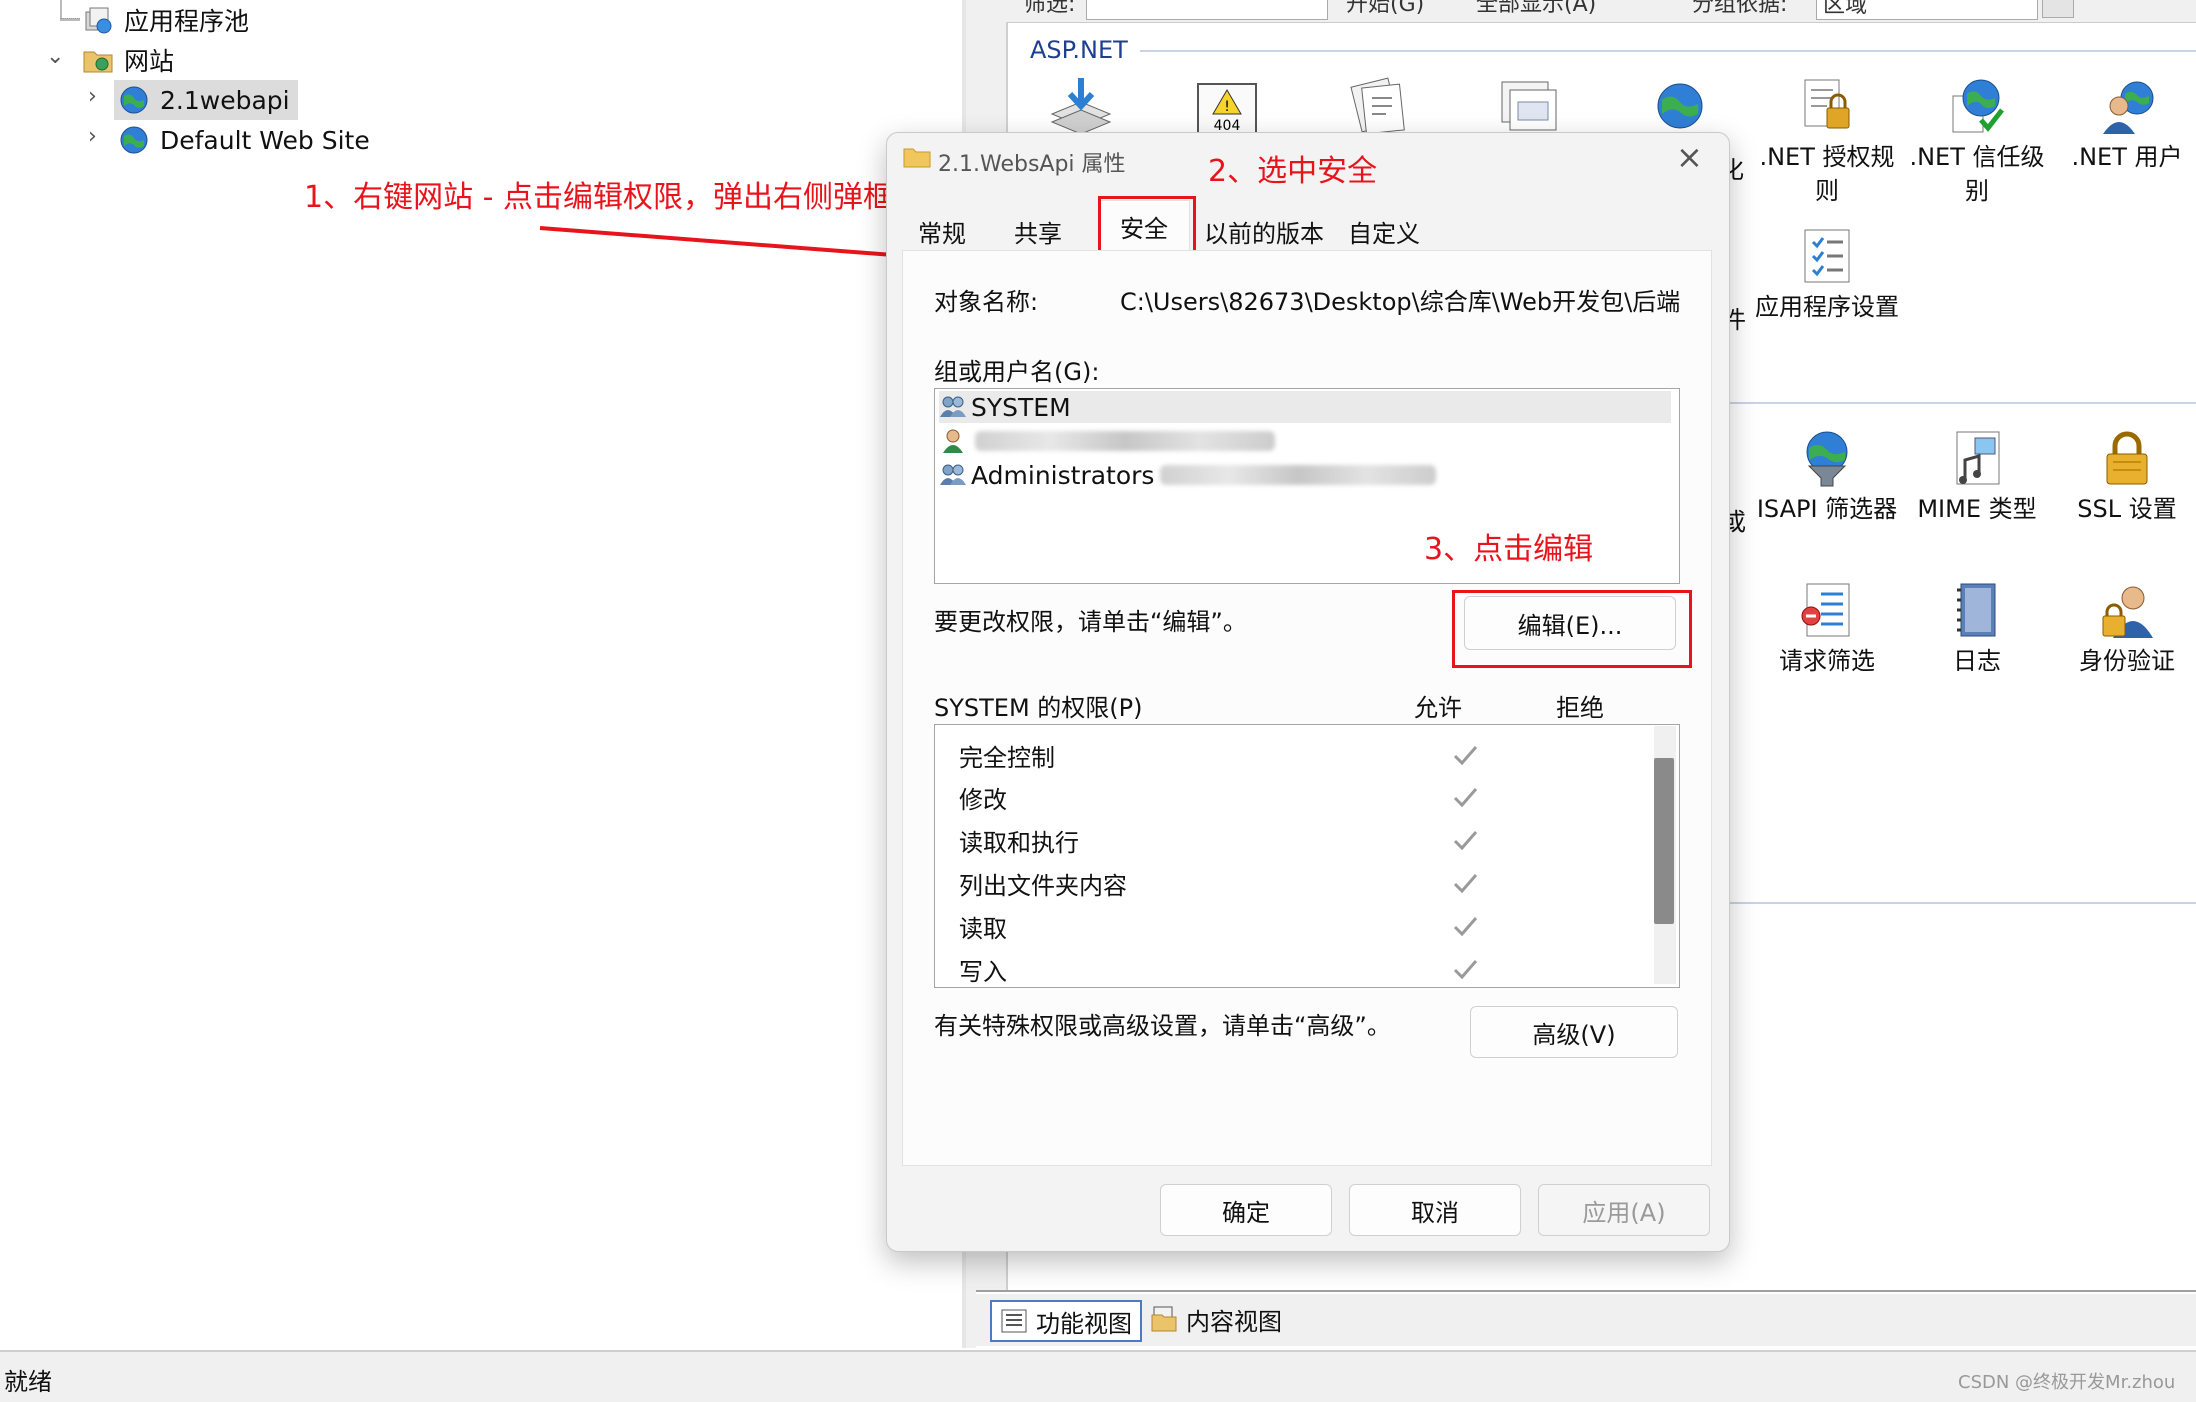 Image resolution: width=2196 pixels, height=1402 pixels. I want to click on dialog-title: 2.1.WebsApi 属性, so click(1032, 164).